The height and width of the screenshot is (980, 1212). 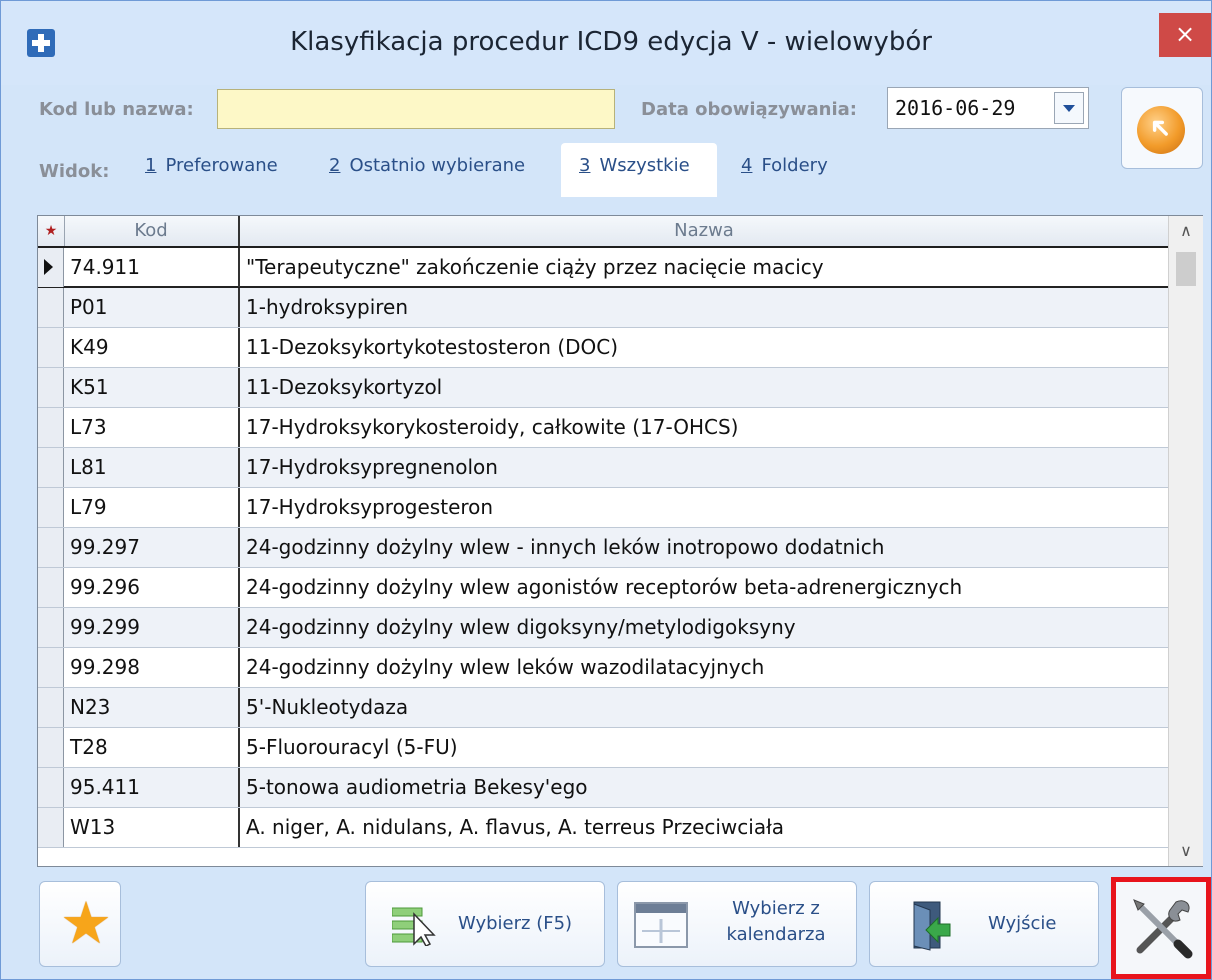 What do you see at coordinates (152, 827) in the screenshot?
I see `kod-cell: W13` at bounding box center [152, 827].